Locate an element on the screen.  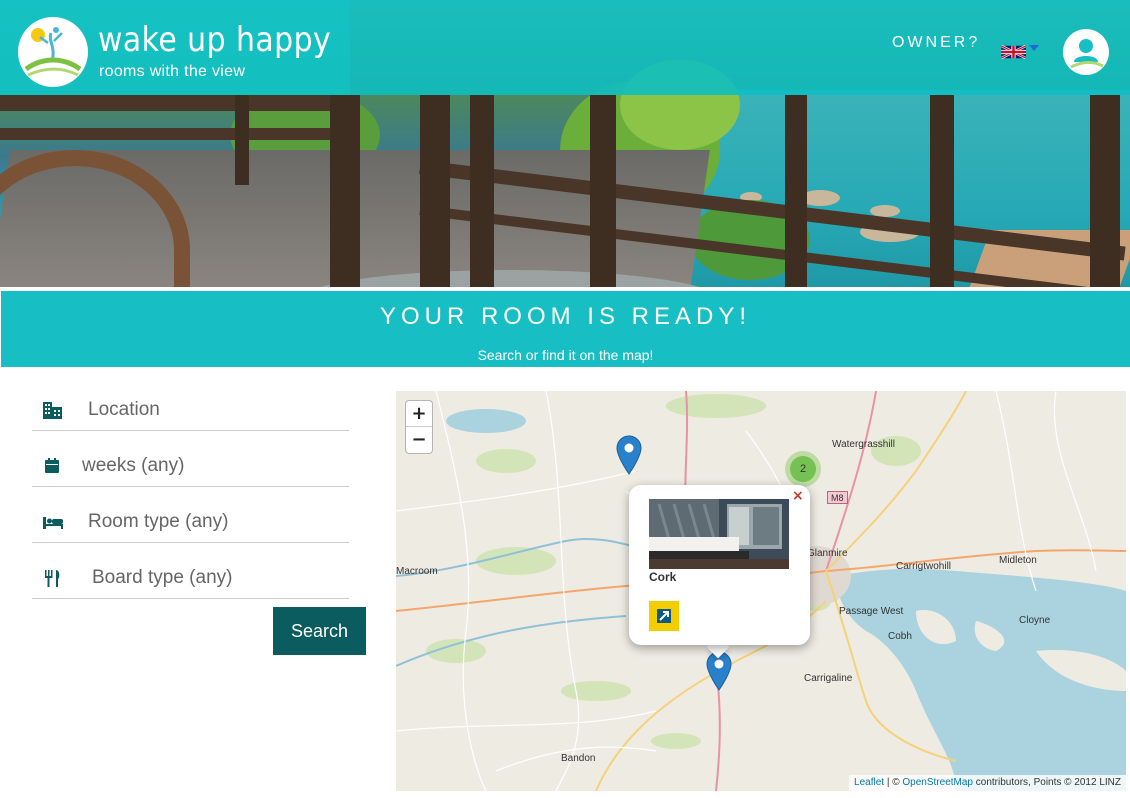
map-label: Cloyne is located at coordinates (1035, 620).